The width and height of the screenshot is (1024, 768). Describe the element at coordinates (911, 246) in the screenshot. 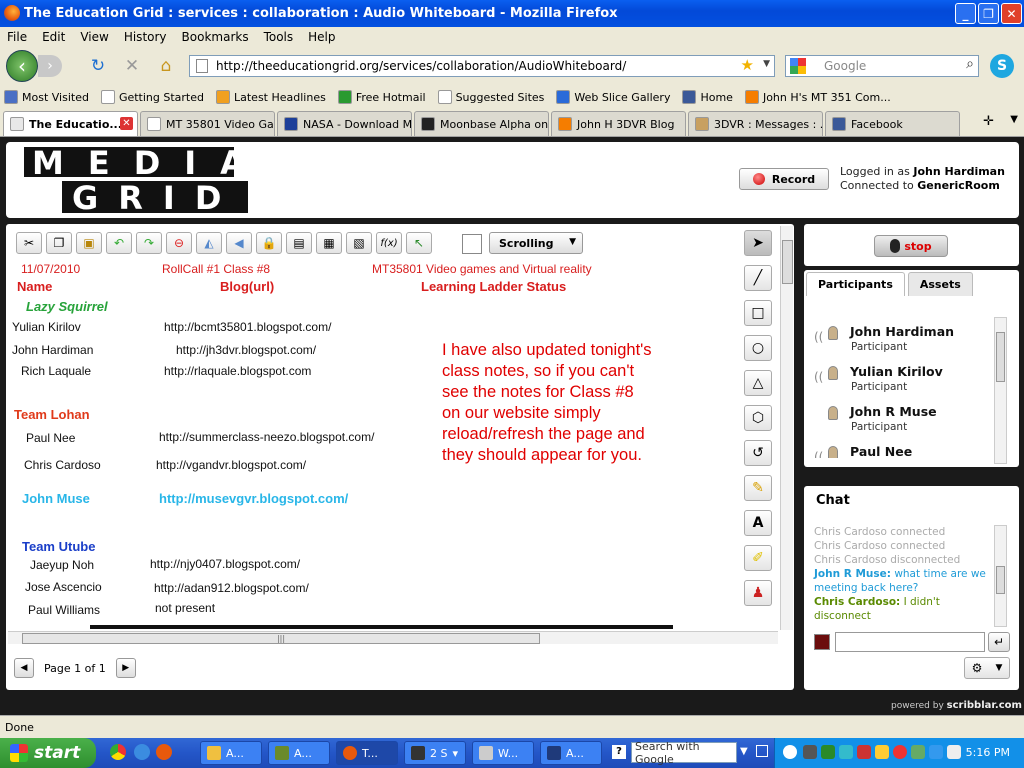

I see `stop-audio-button: stop` at that location.